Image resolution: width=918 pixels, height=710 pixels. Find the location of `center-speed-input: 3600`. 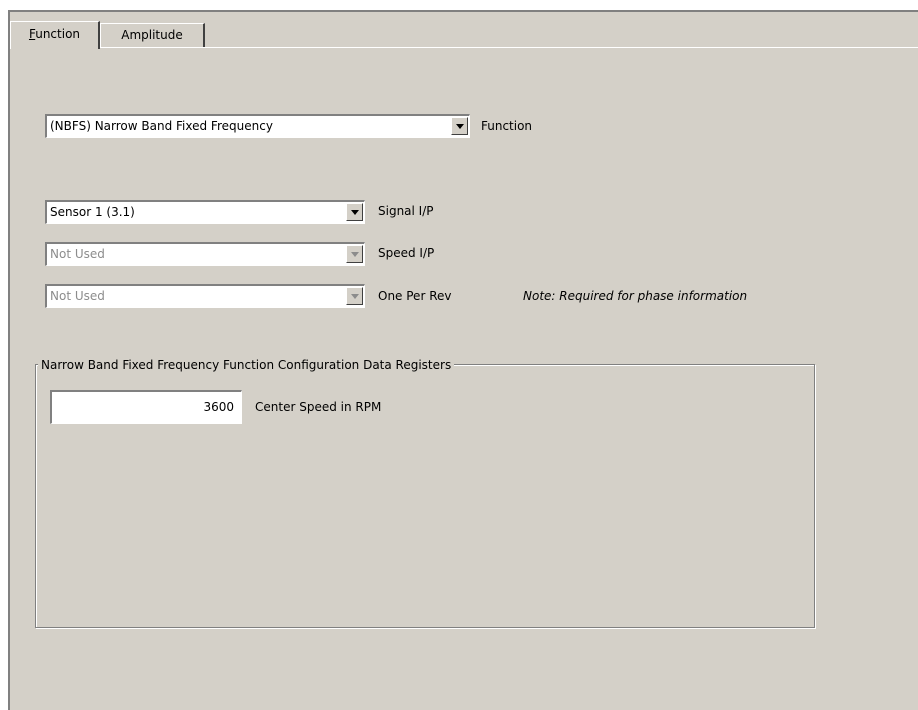

center-speed-input: 3600 is located at coordinates (146, 407).